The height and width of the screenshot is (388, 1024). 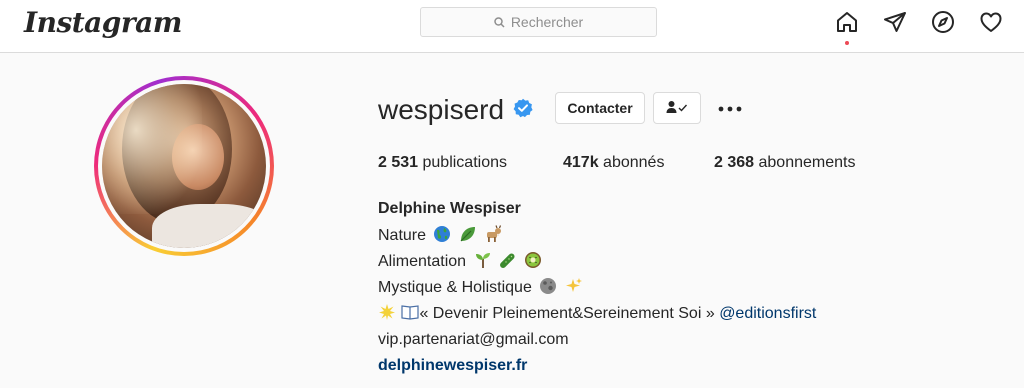 I want to click on instagram-logo: Instagram, so click(x=103, y=22).